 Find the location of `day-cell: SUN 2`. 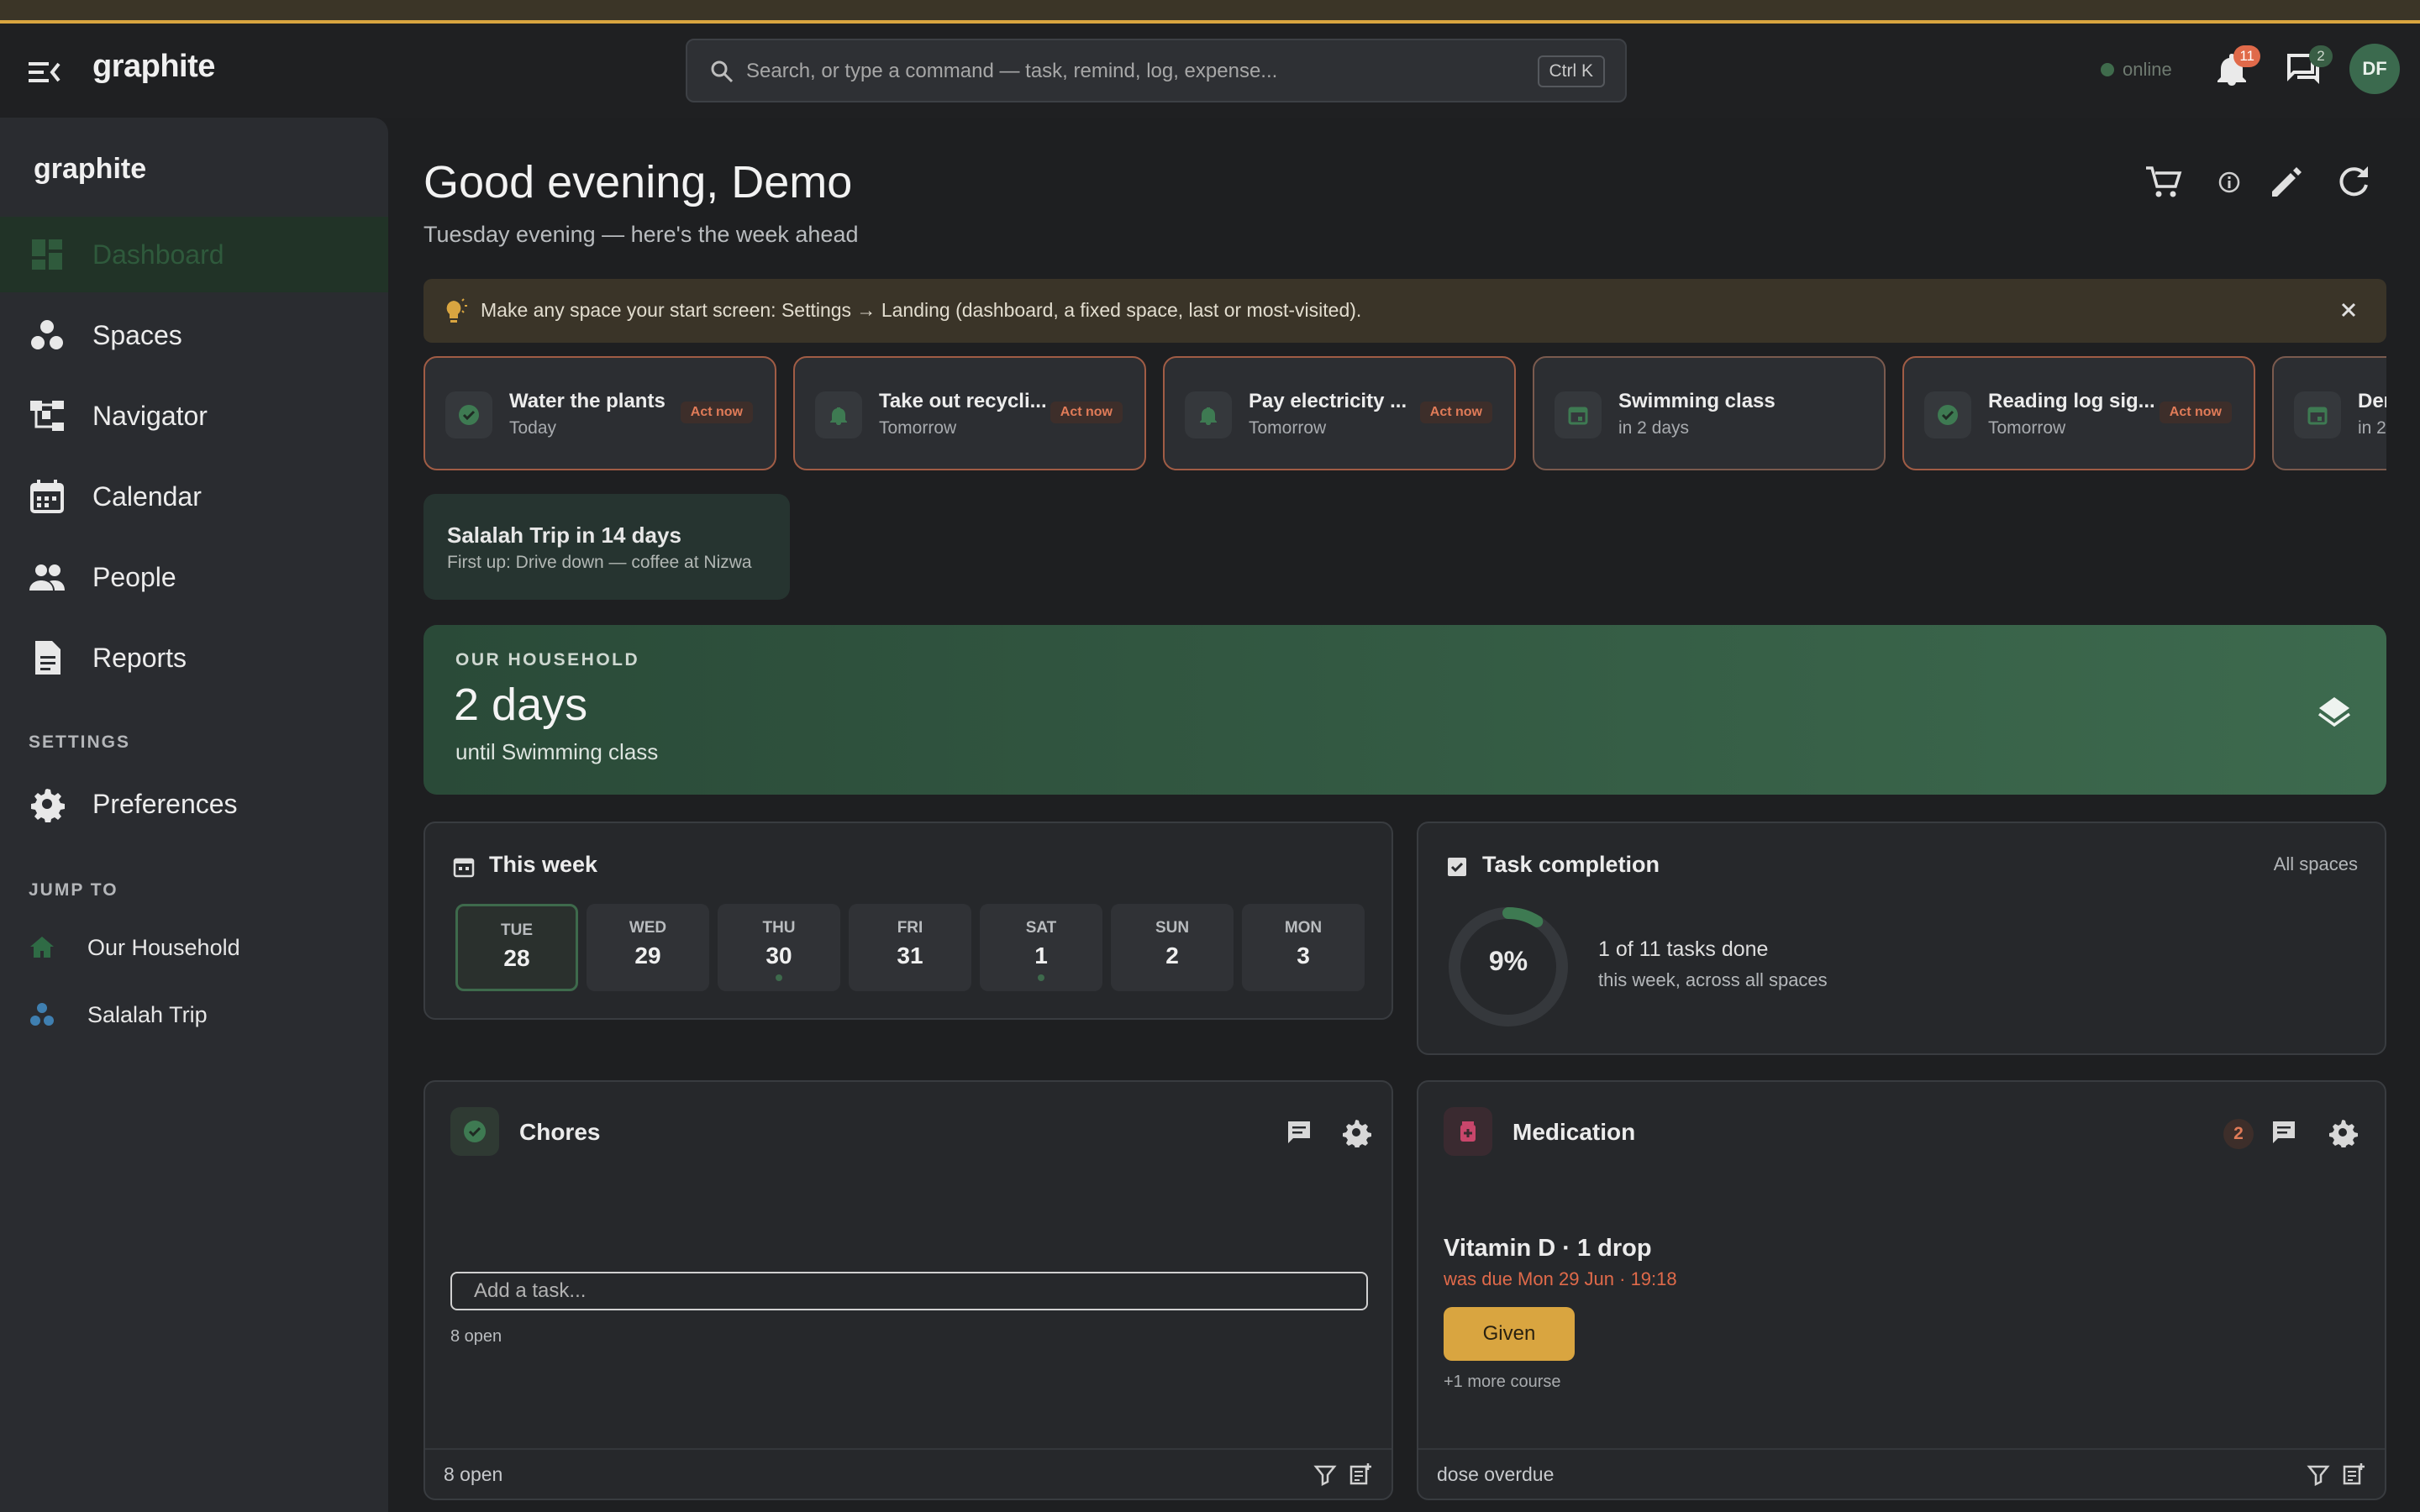

day-cell: SUN 2 is located at coordinates (1172, 947).